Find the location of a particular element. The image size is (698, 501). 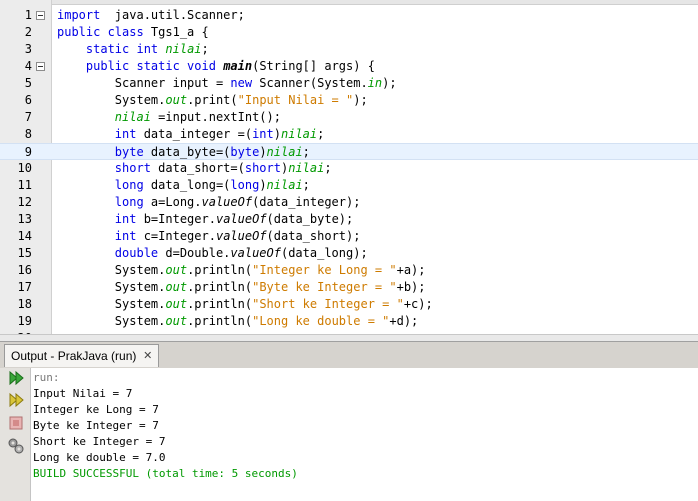

rerun-with-args-icon is located at coordinates (16, 400).